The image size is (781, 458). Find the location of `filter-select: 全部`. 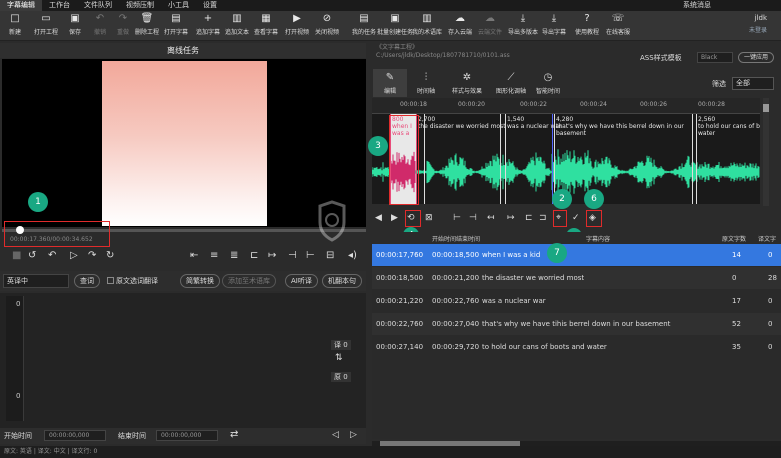

filter-select: 全部 is located at coordinates (753, 83).